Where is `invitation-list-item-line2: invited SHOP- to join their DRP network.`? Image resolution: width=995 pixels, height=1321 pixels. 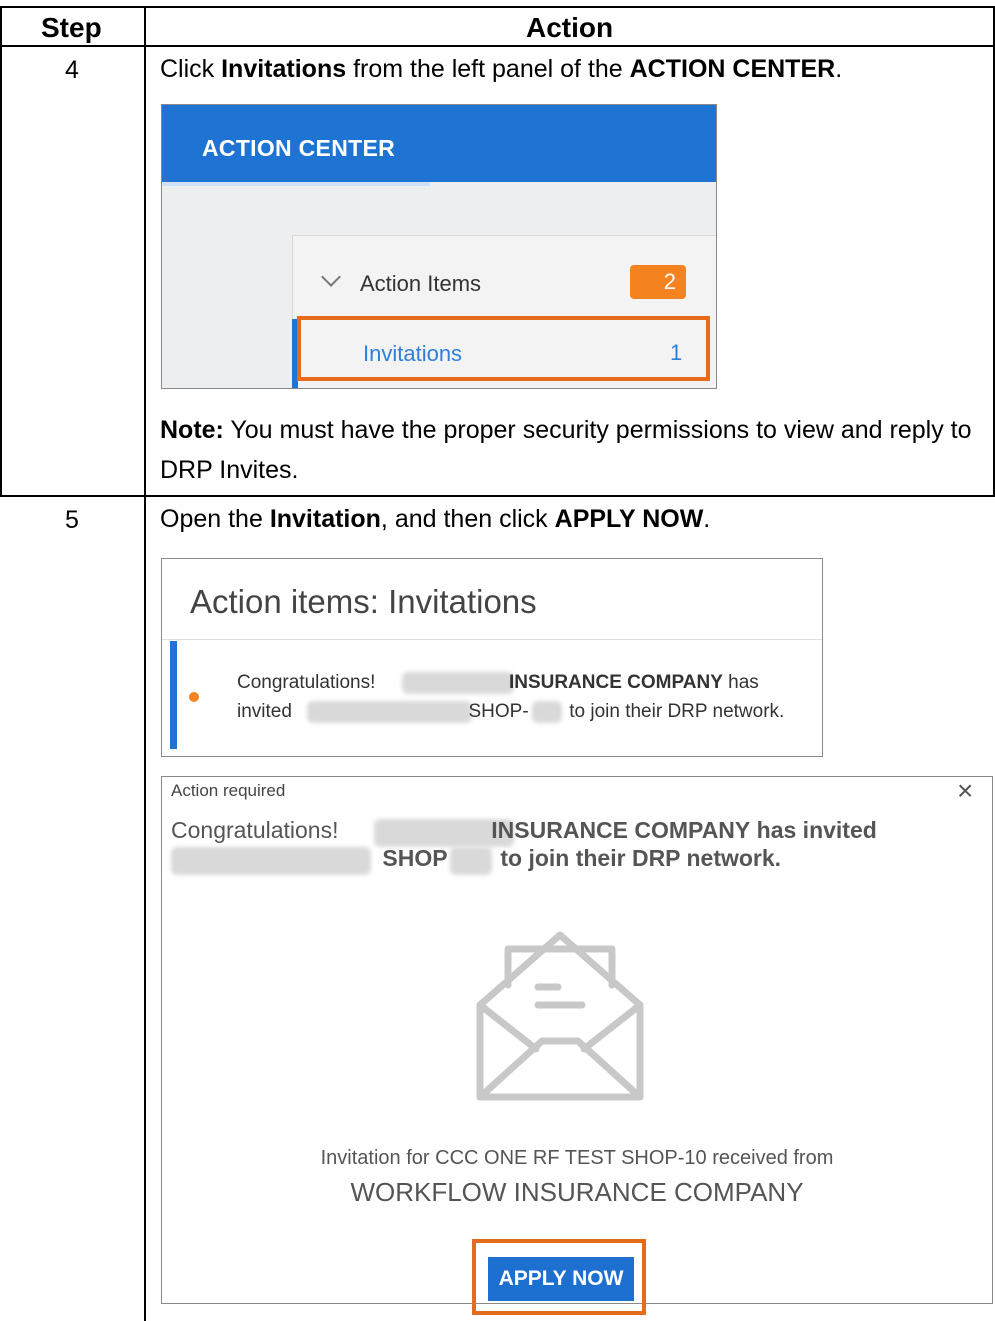
invitation-list-item-line2: invited SHOP- to join their DRP network. is located at coordinates (510, 712).